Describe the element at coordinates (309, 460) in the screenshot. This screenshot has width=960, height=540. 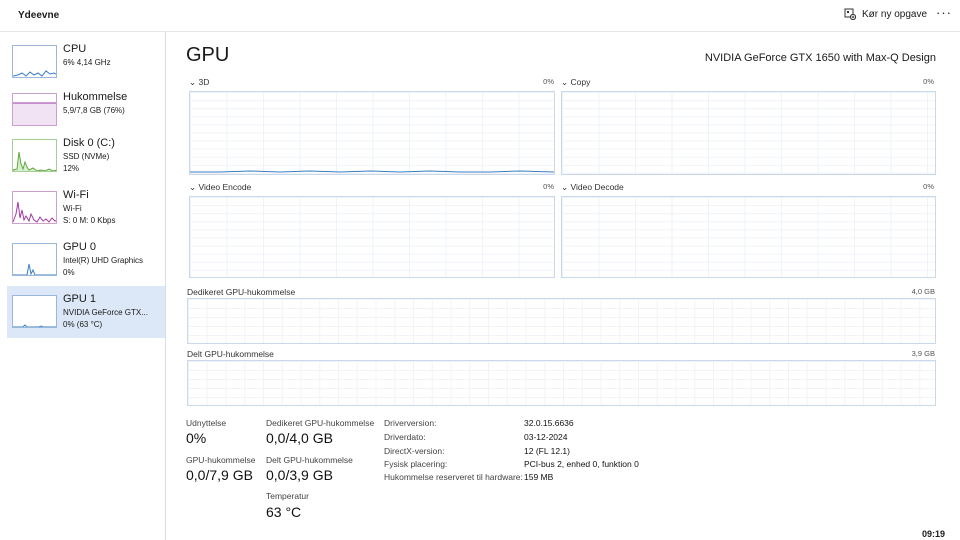
I see `shared-memory-label: Delt GPU-hukommelse` at that location.